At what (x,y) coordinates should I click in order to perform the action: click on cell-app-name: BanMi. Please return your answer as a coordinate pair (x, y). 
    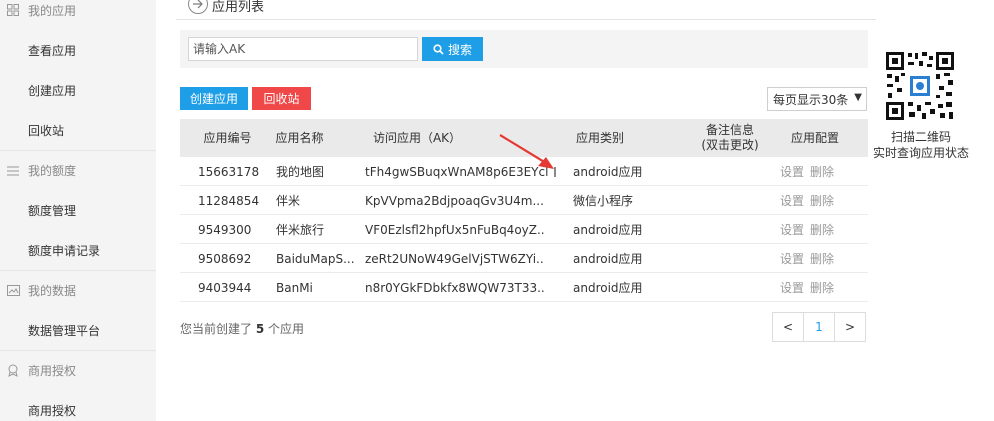
    Looking at the image, I should click on (294, 287).